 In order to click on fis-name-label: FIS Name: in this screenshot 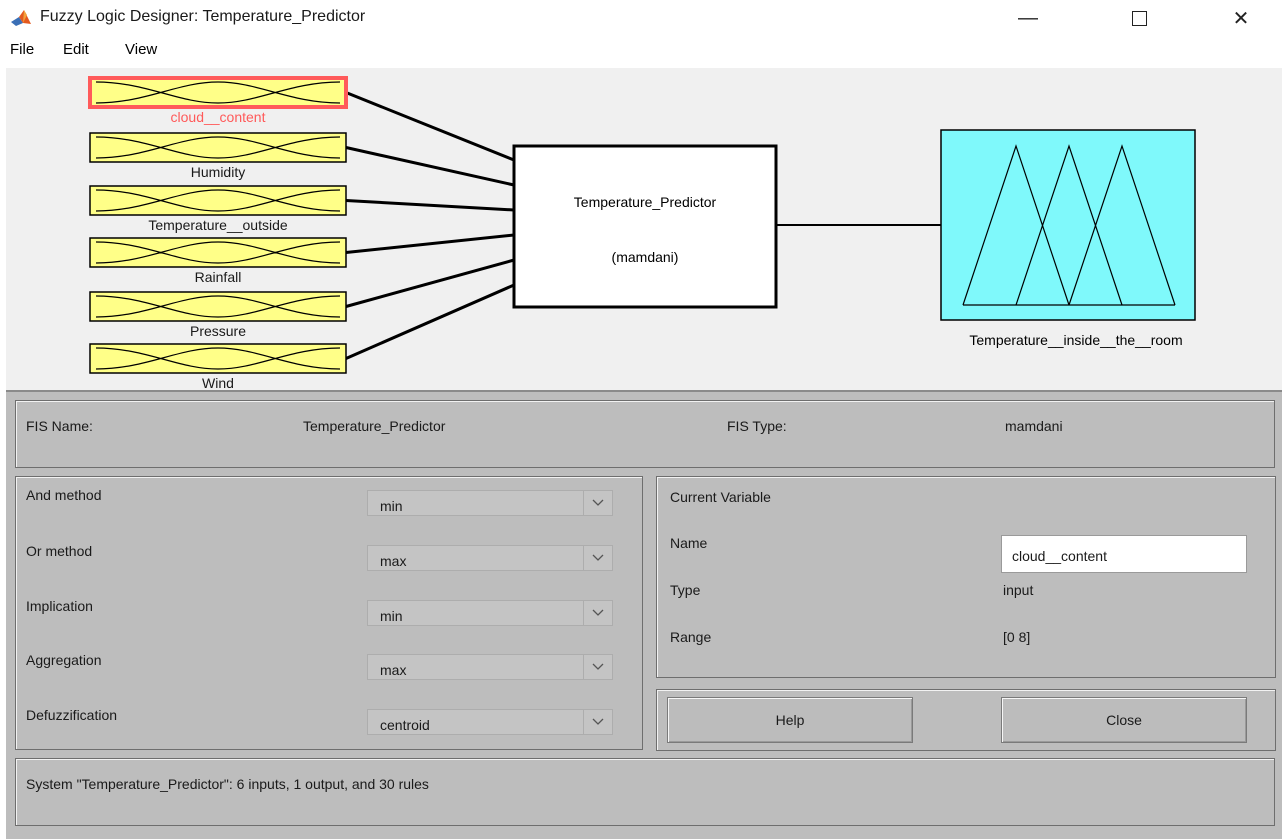, I will do `click(59, 426)`.